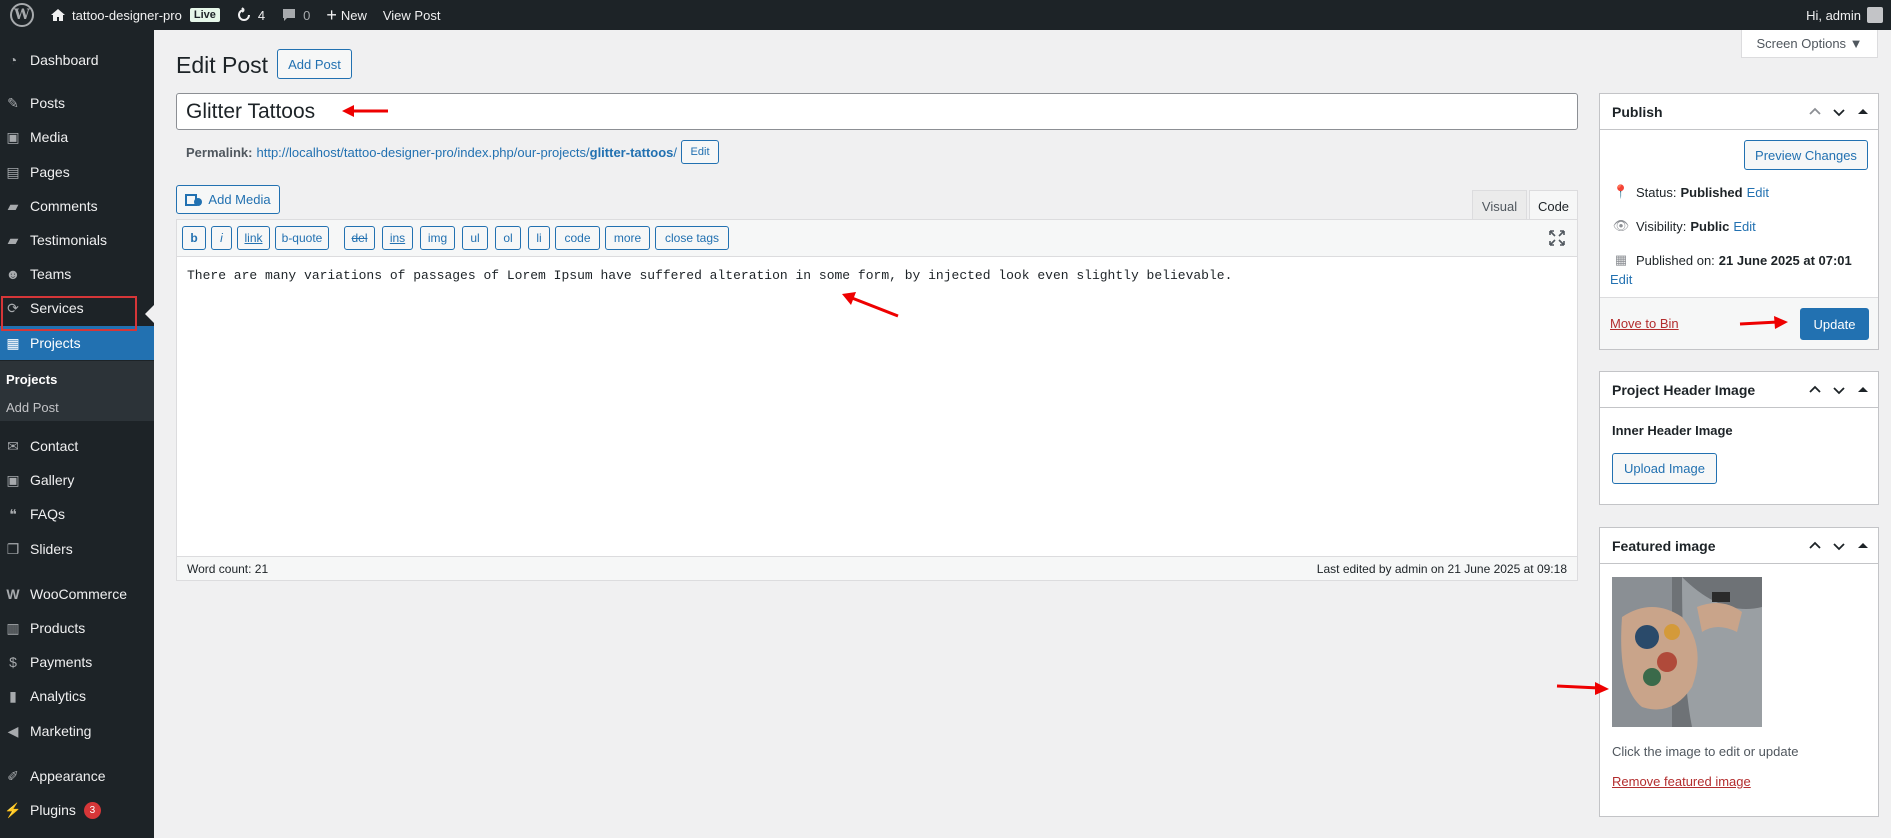  I want to click on services-icon: ⟳, so click(13, 307).